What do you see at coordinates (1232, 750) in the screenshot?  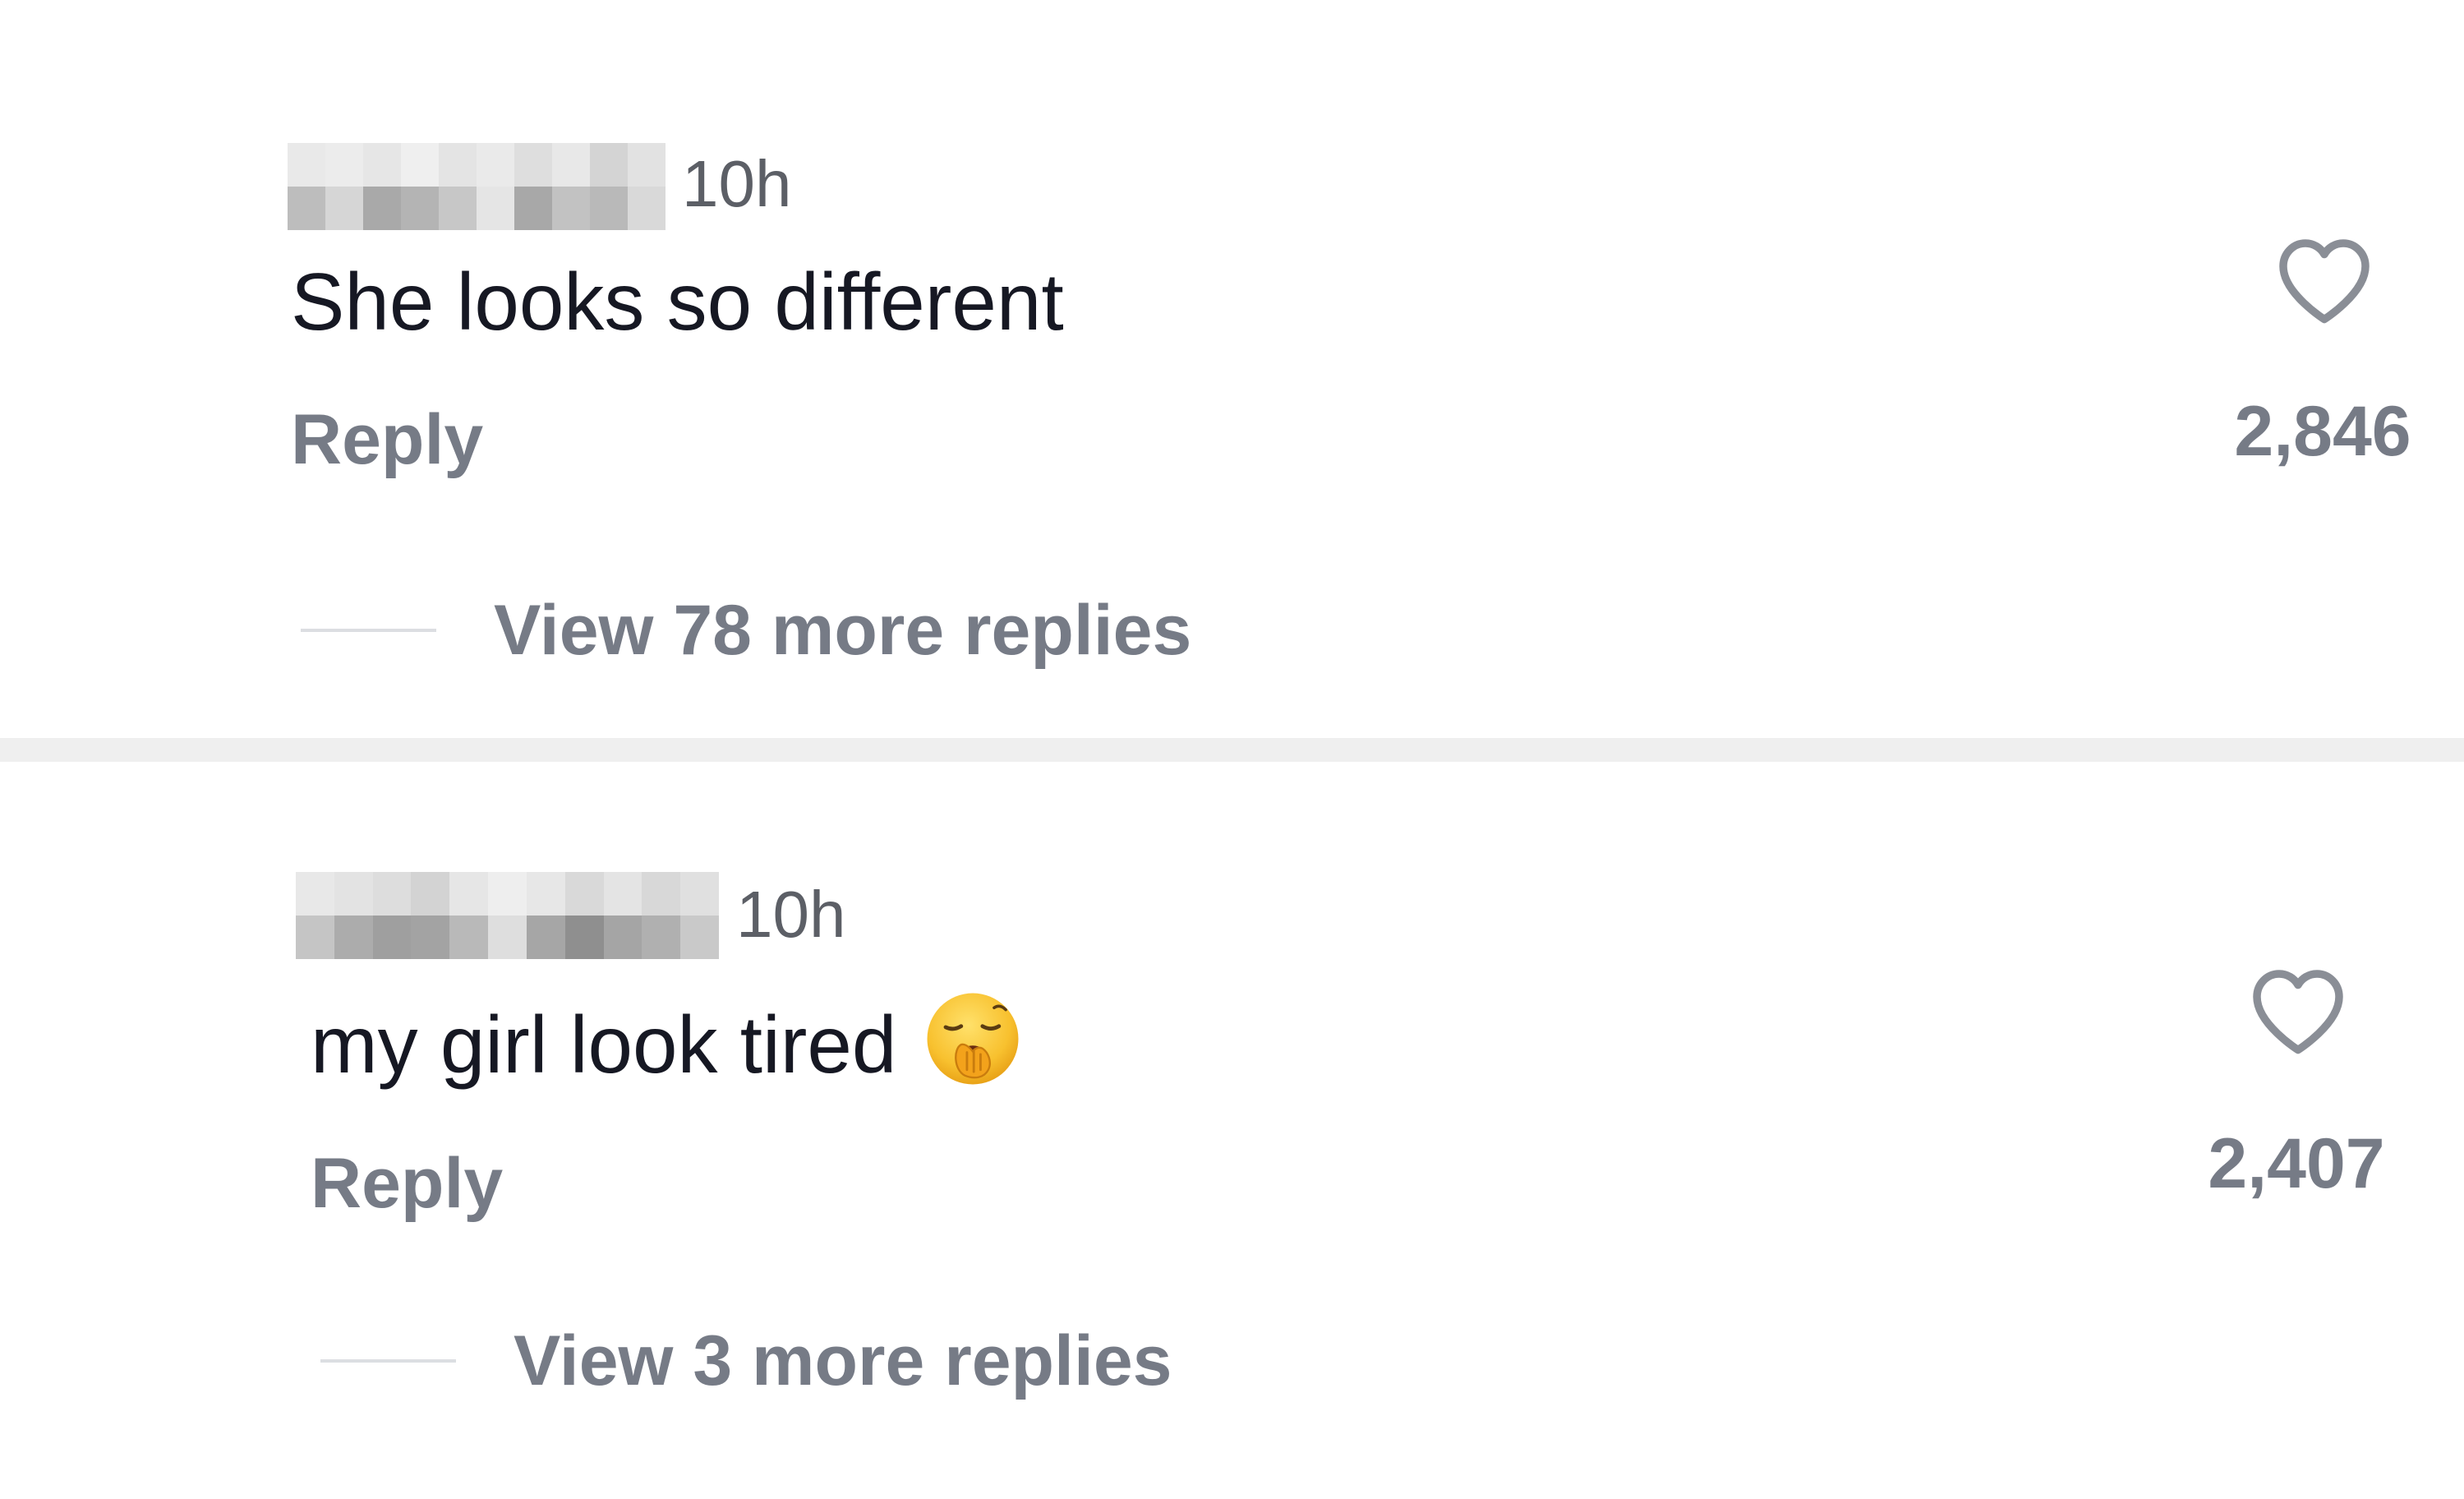 I see `comment-divider` at bounding box center [1232, 750].